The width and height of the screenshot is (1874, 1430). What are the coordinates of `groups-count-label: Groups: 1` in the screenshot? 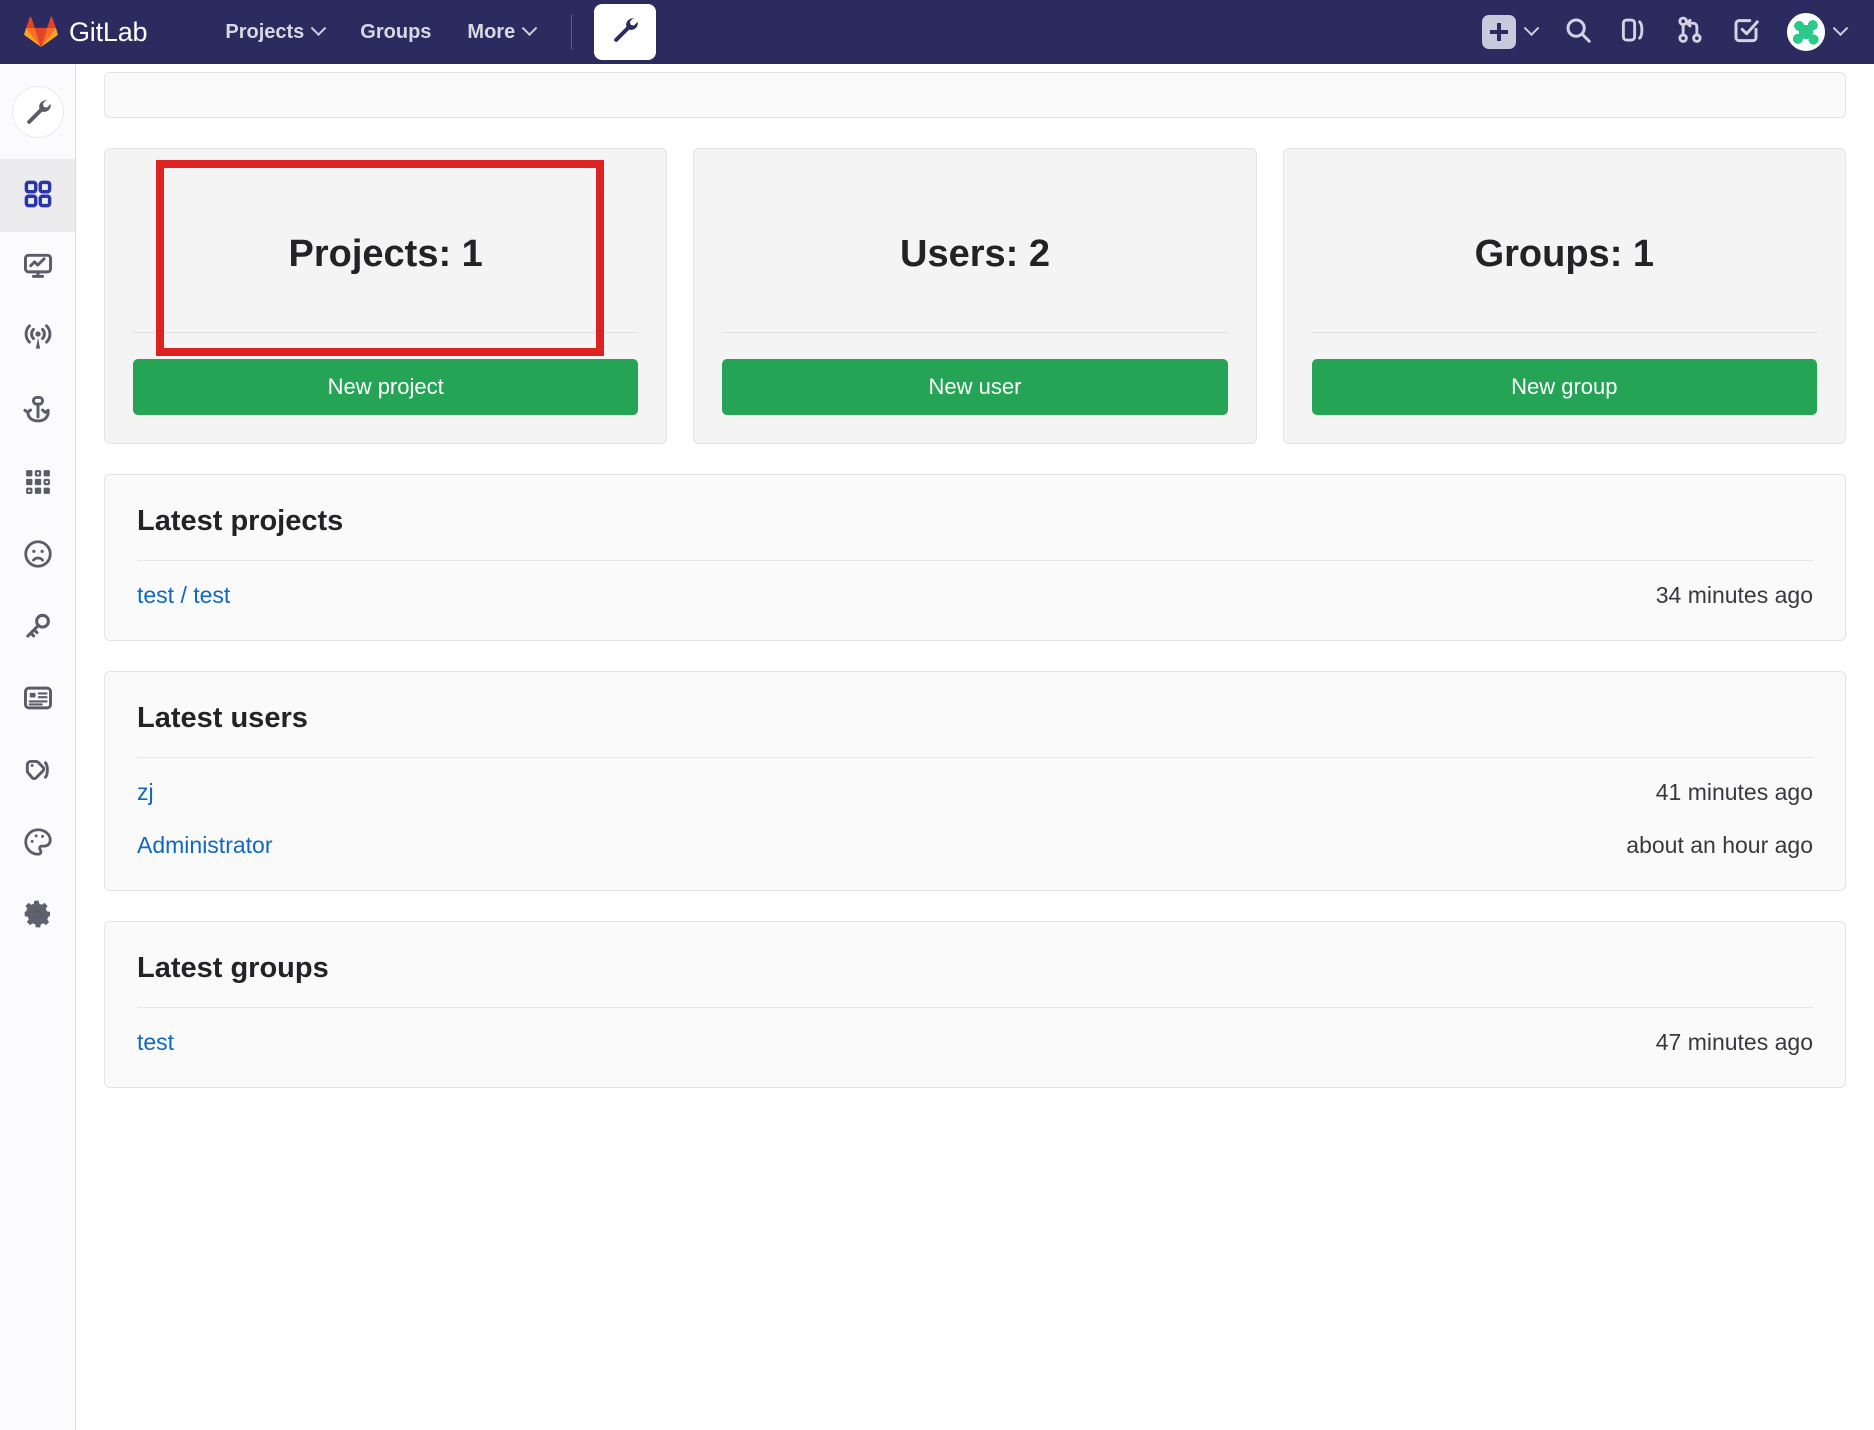 It's located at (1564, 254).